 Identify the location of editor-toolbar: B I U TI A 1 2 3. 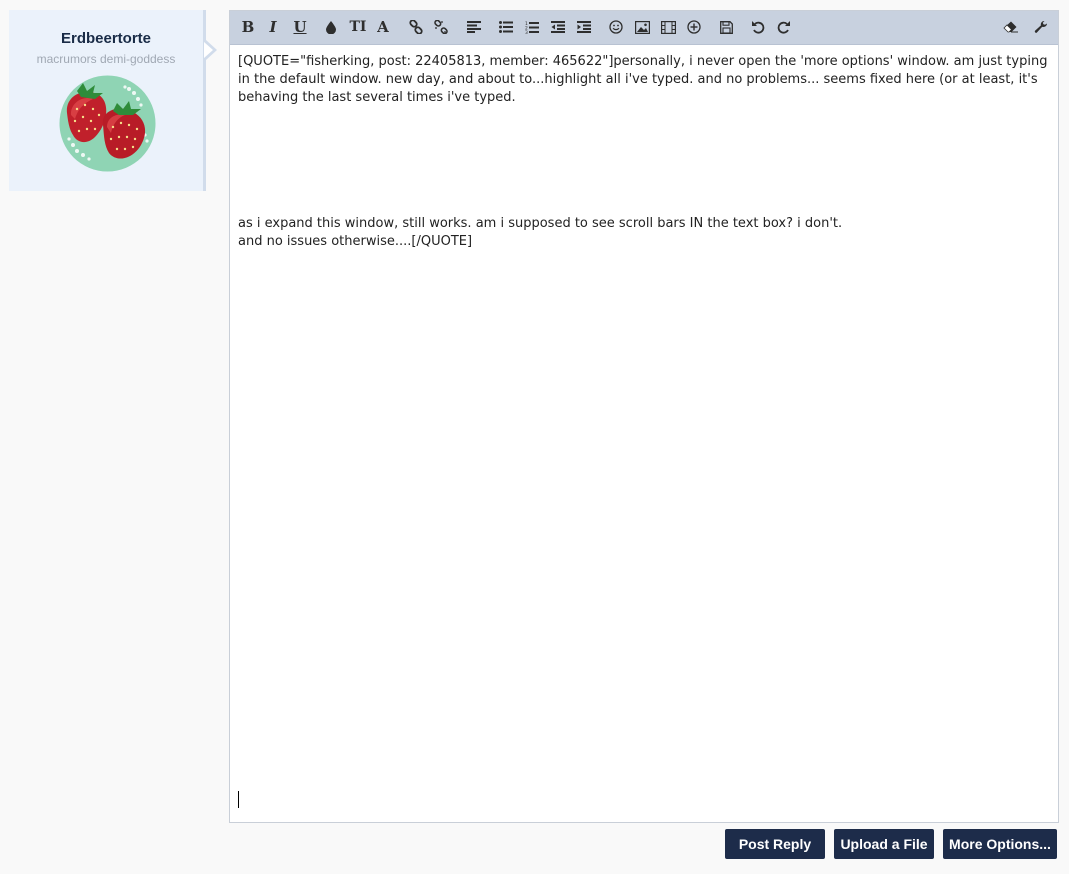
(644, 28).